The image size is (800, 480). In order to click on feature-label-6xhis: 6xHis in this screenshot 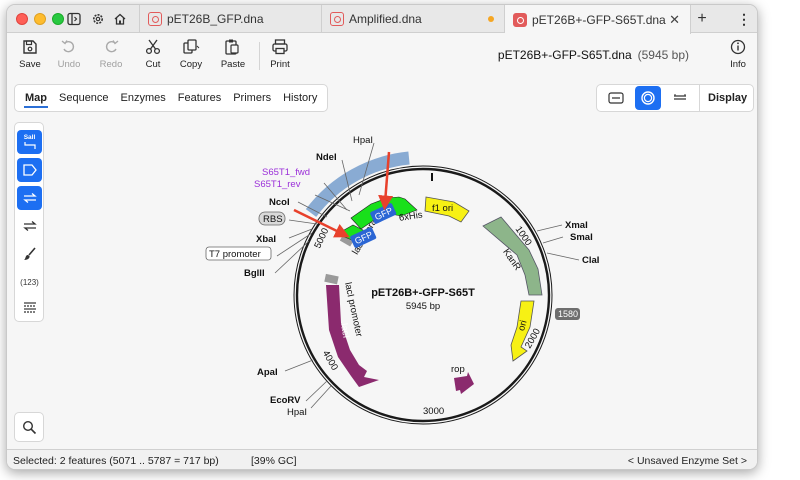, I will do `click(410, 217)`.